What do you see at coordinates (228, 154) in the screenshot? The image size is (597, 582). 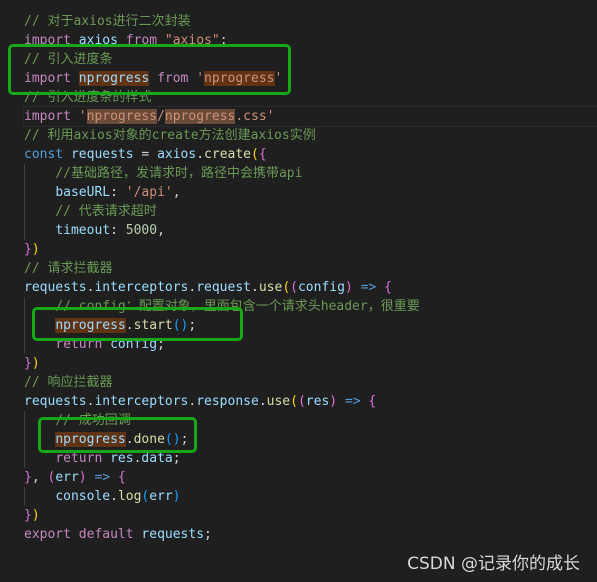 I see `code-token-function: create` at bounding box center [228, 154].